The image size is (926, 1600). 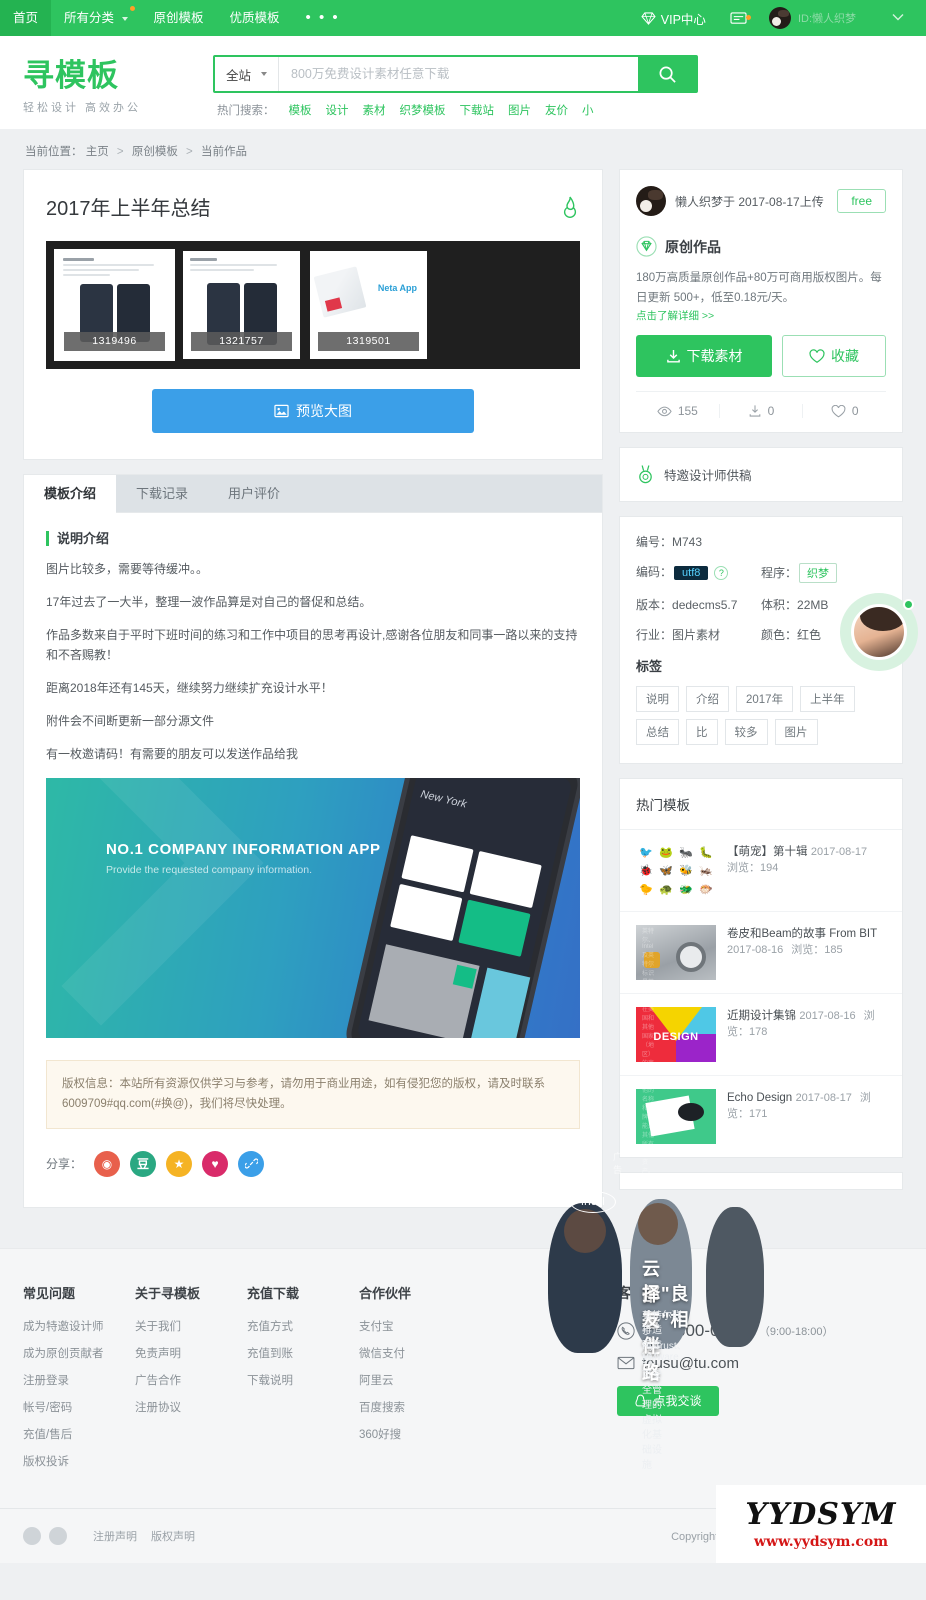 What do you see at coordinates (79, 1380) in the screenshot?
I see `footer-link: 注册登录` at bounding box center [79, 1380].